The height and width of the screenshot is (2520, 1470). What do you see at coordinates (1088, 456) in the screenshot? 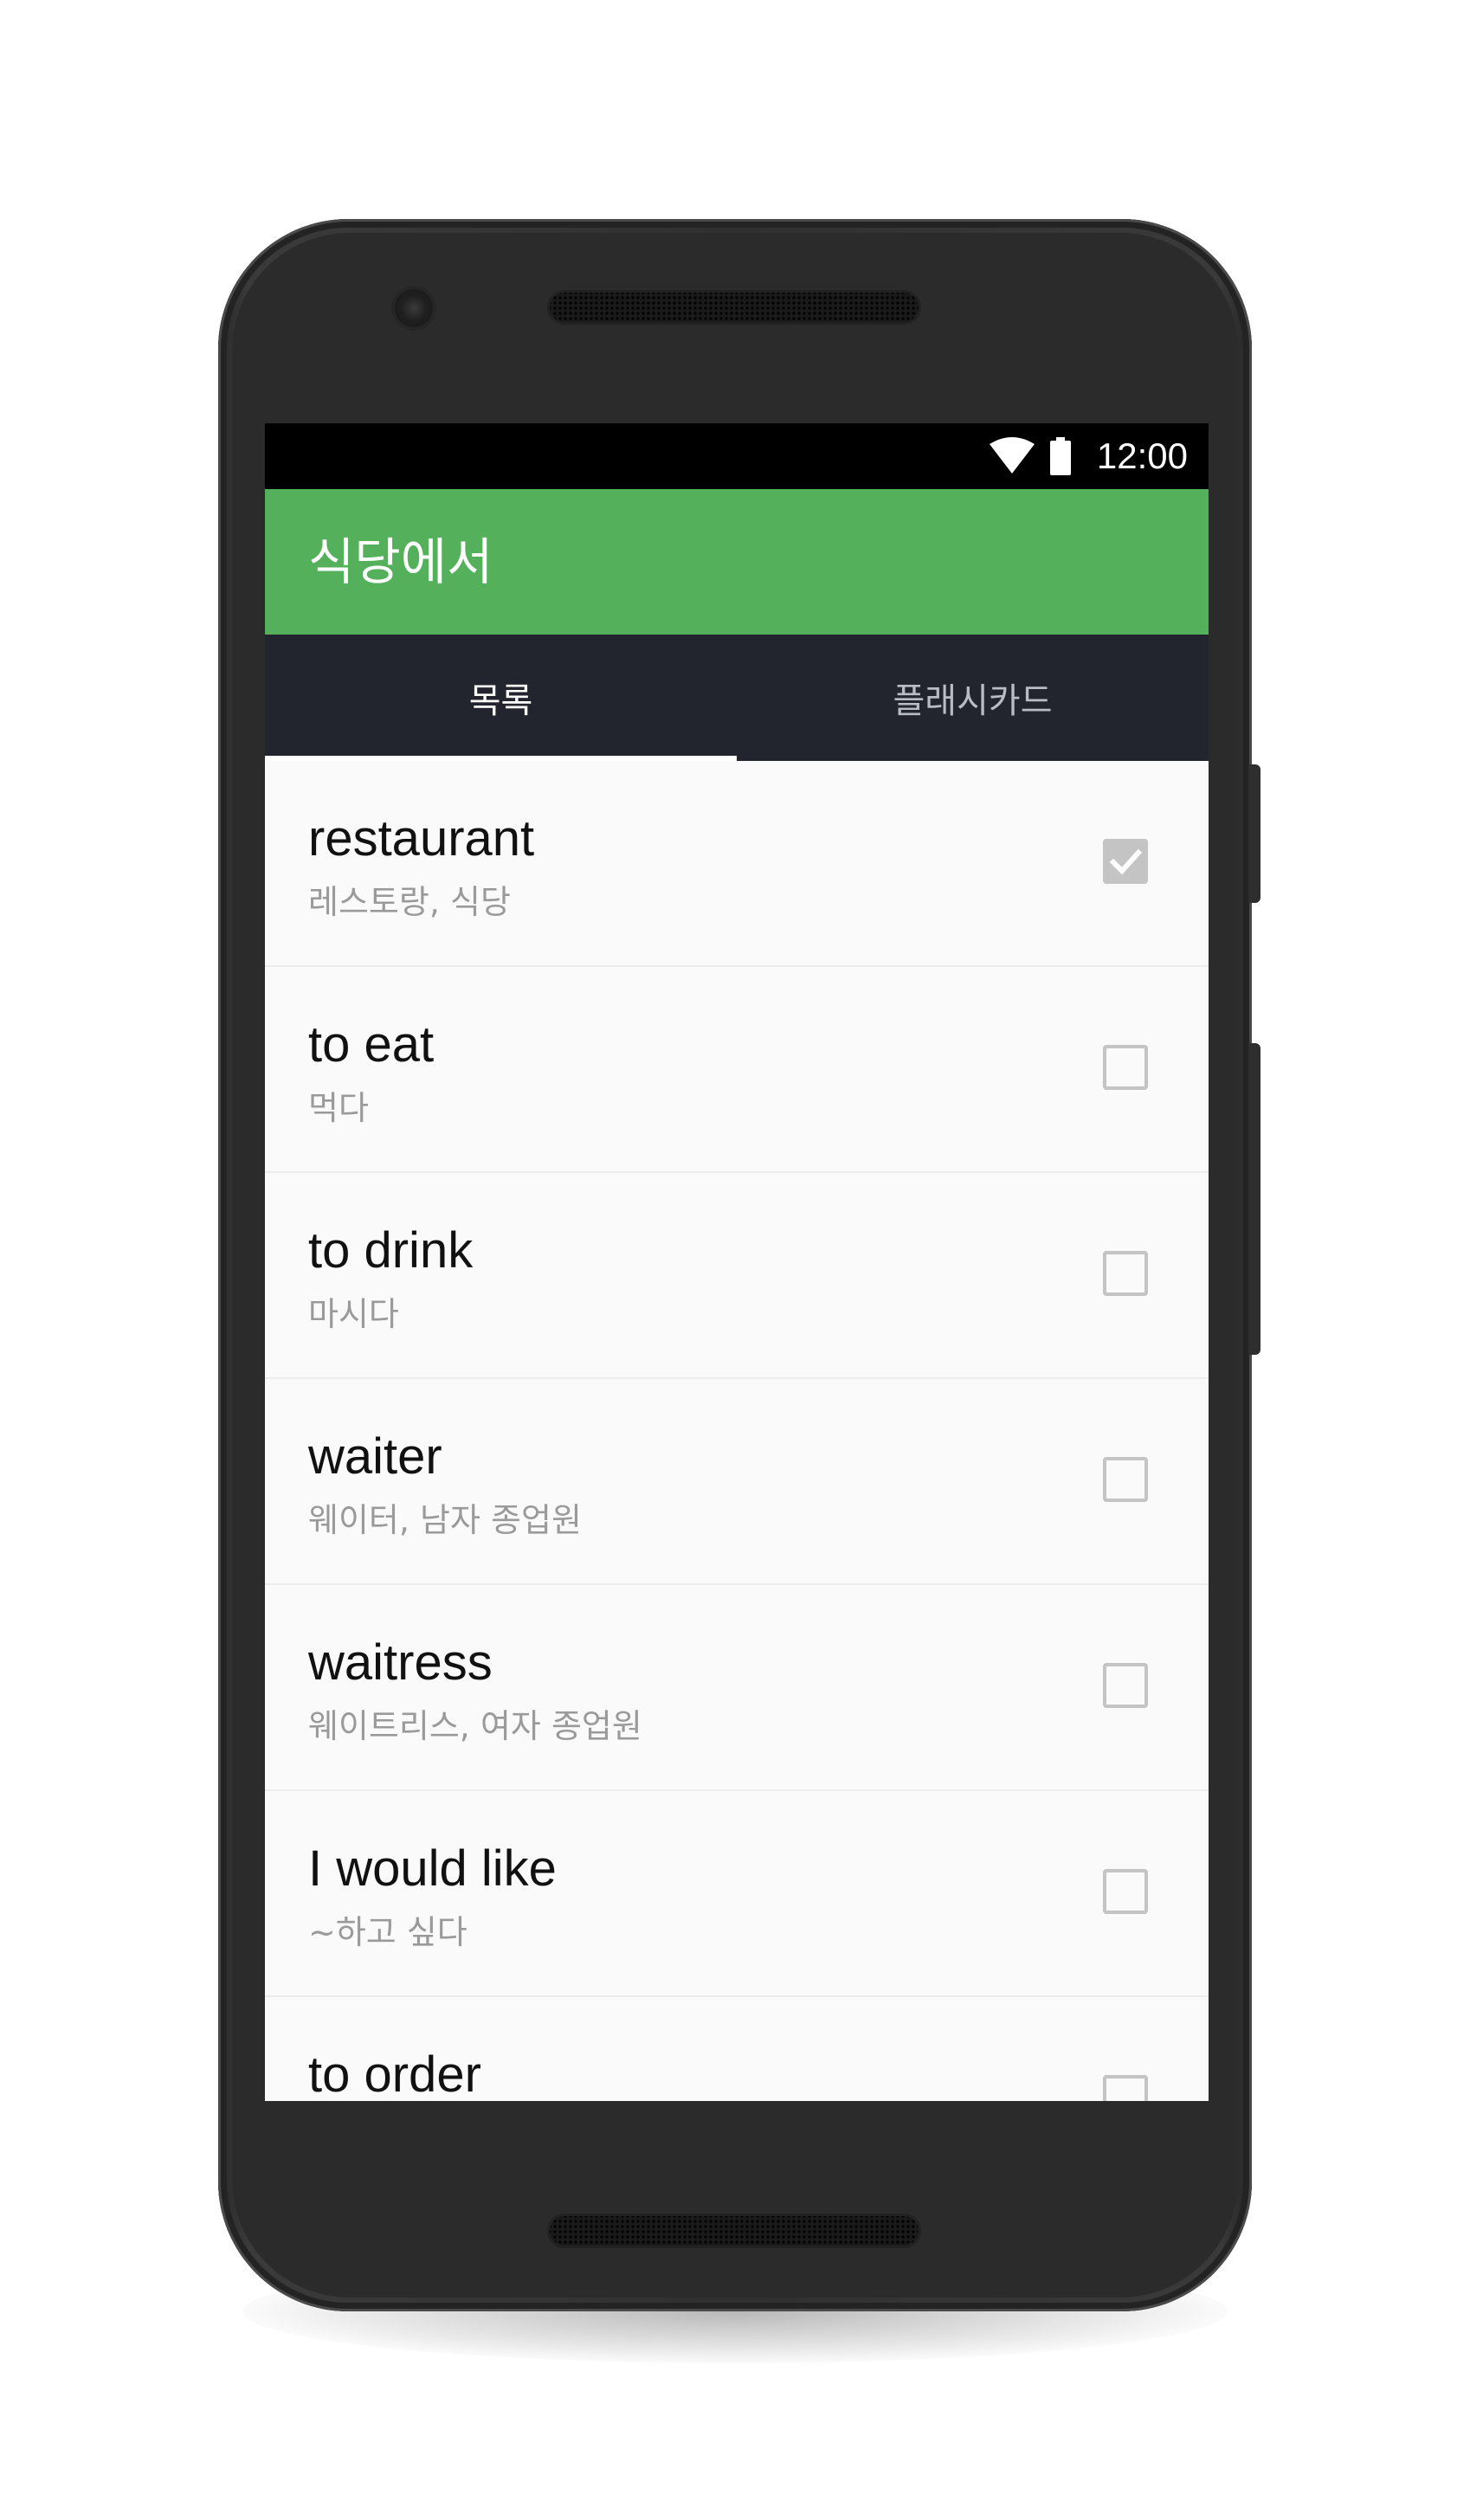
I see `status-icons: 12:00` at bounding box center [1088, 456].